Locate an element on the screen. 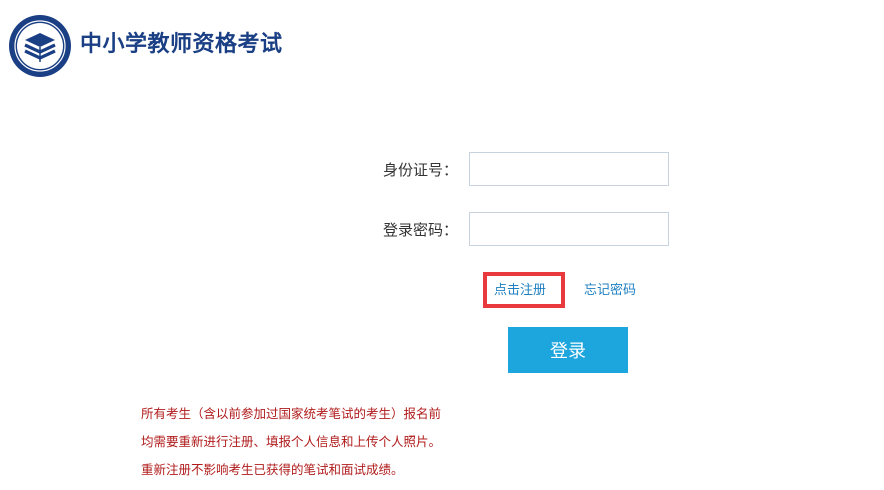  login-button: 登录 is located at coordinates (568, 350).